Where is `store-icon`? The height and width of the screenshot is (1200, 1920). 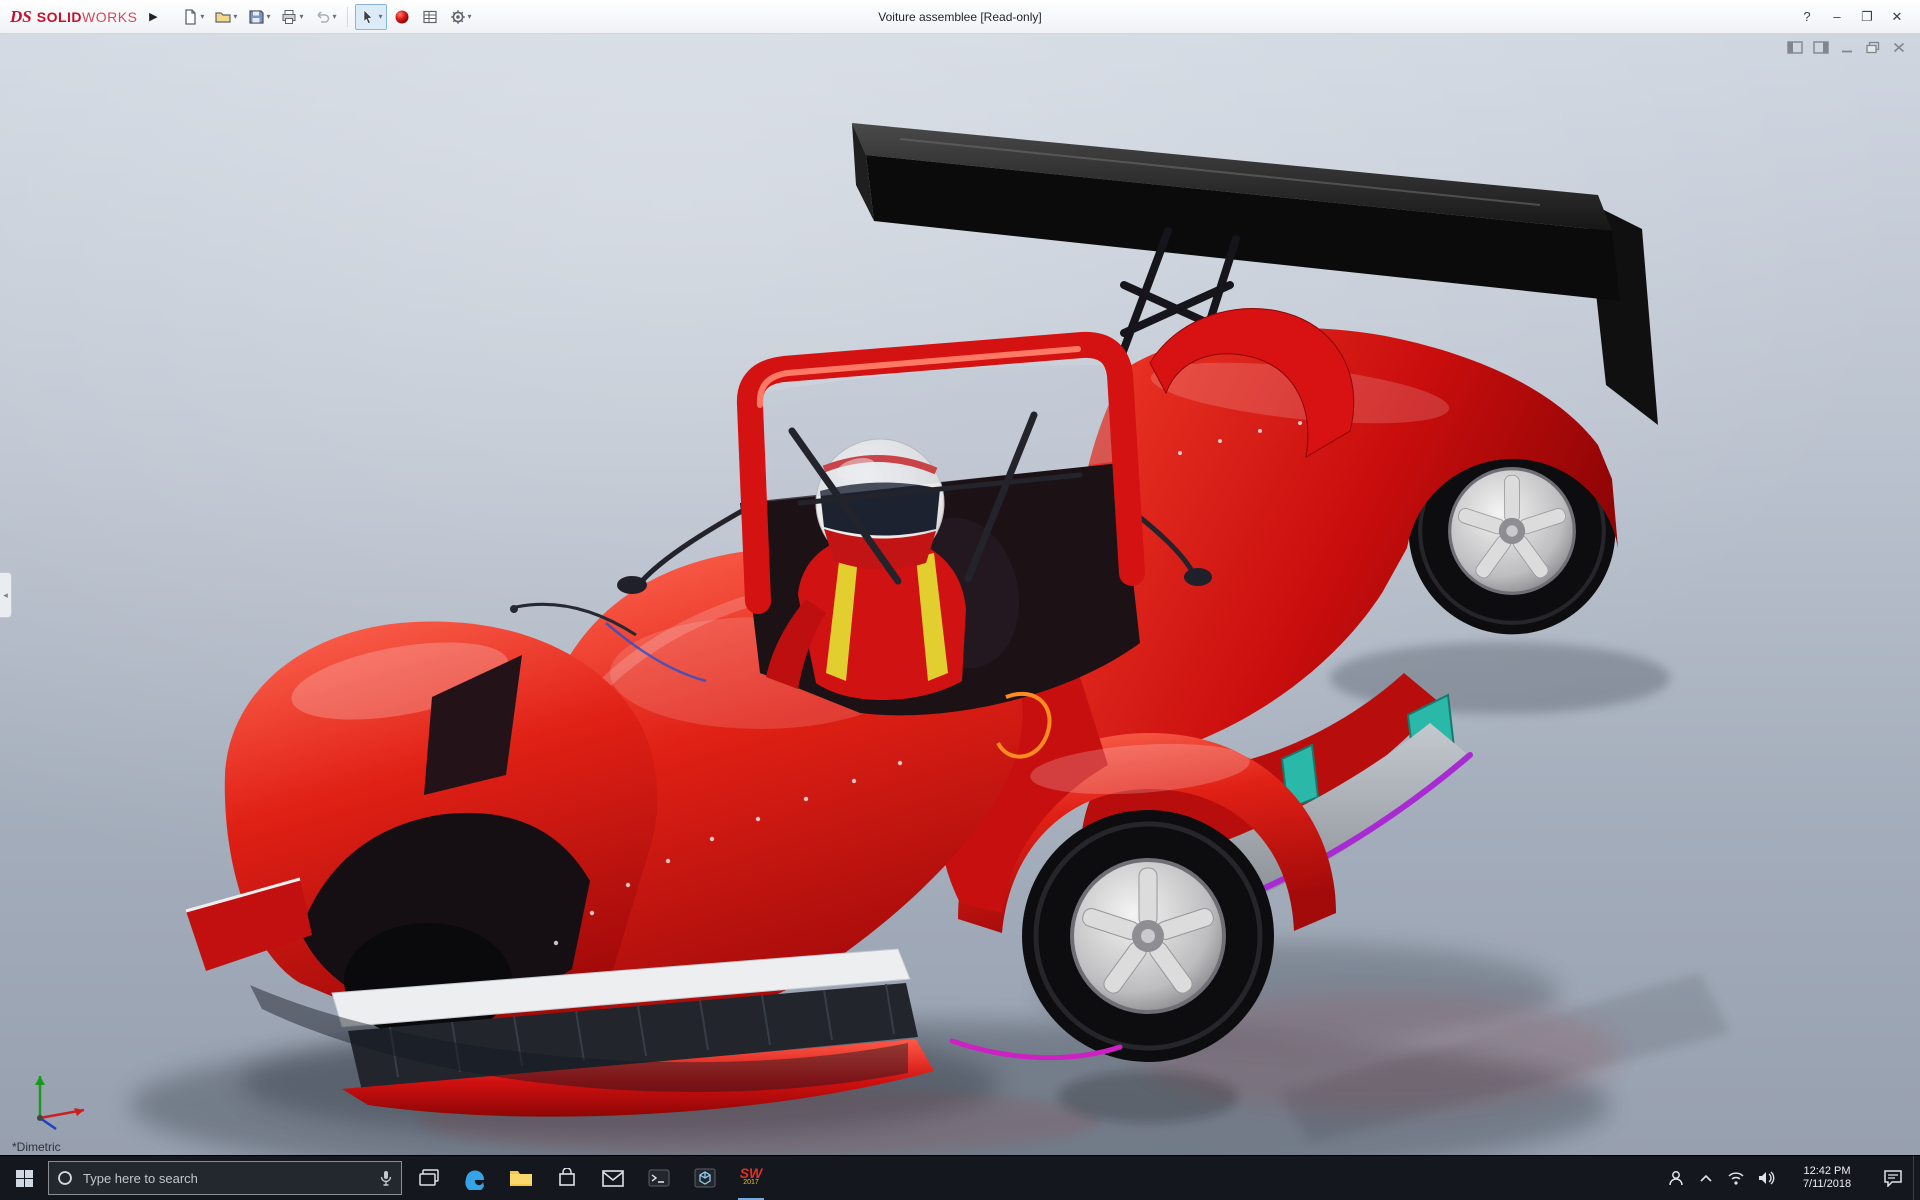
store-icon is located at coordinates (567, 1177).